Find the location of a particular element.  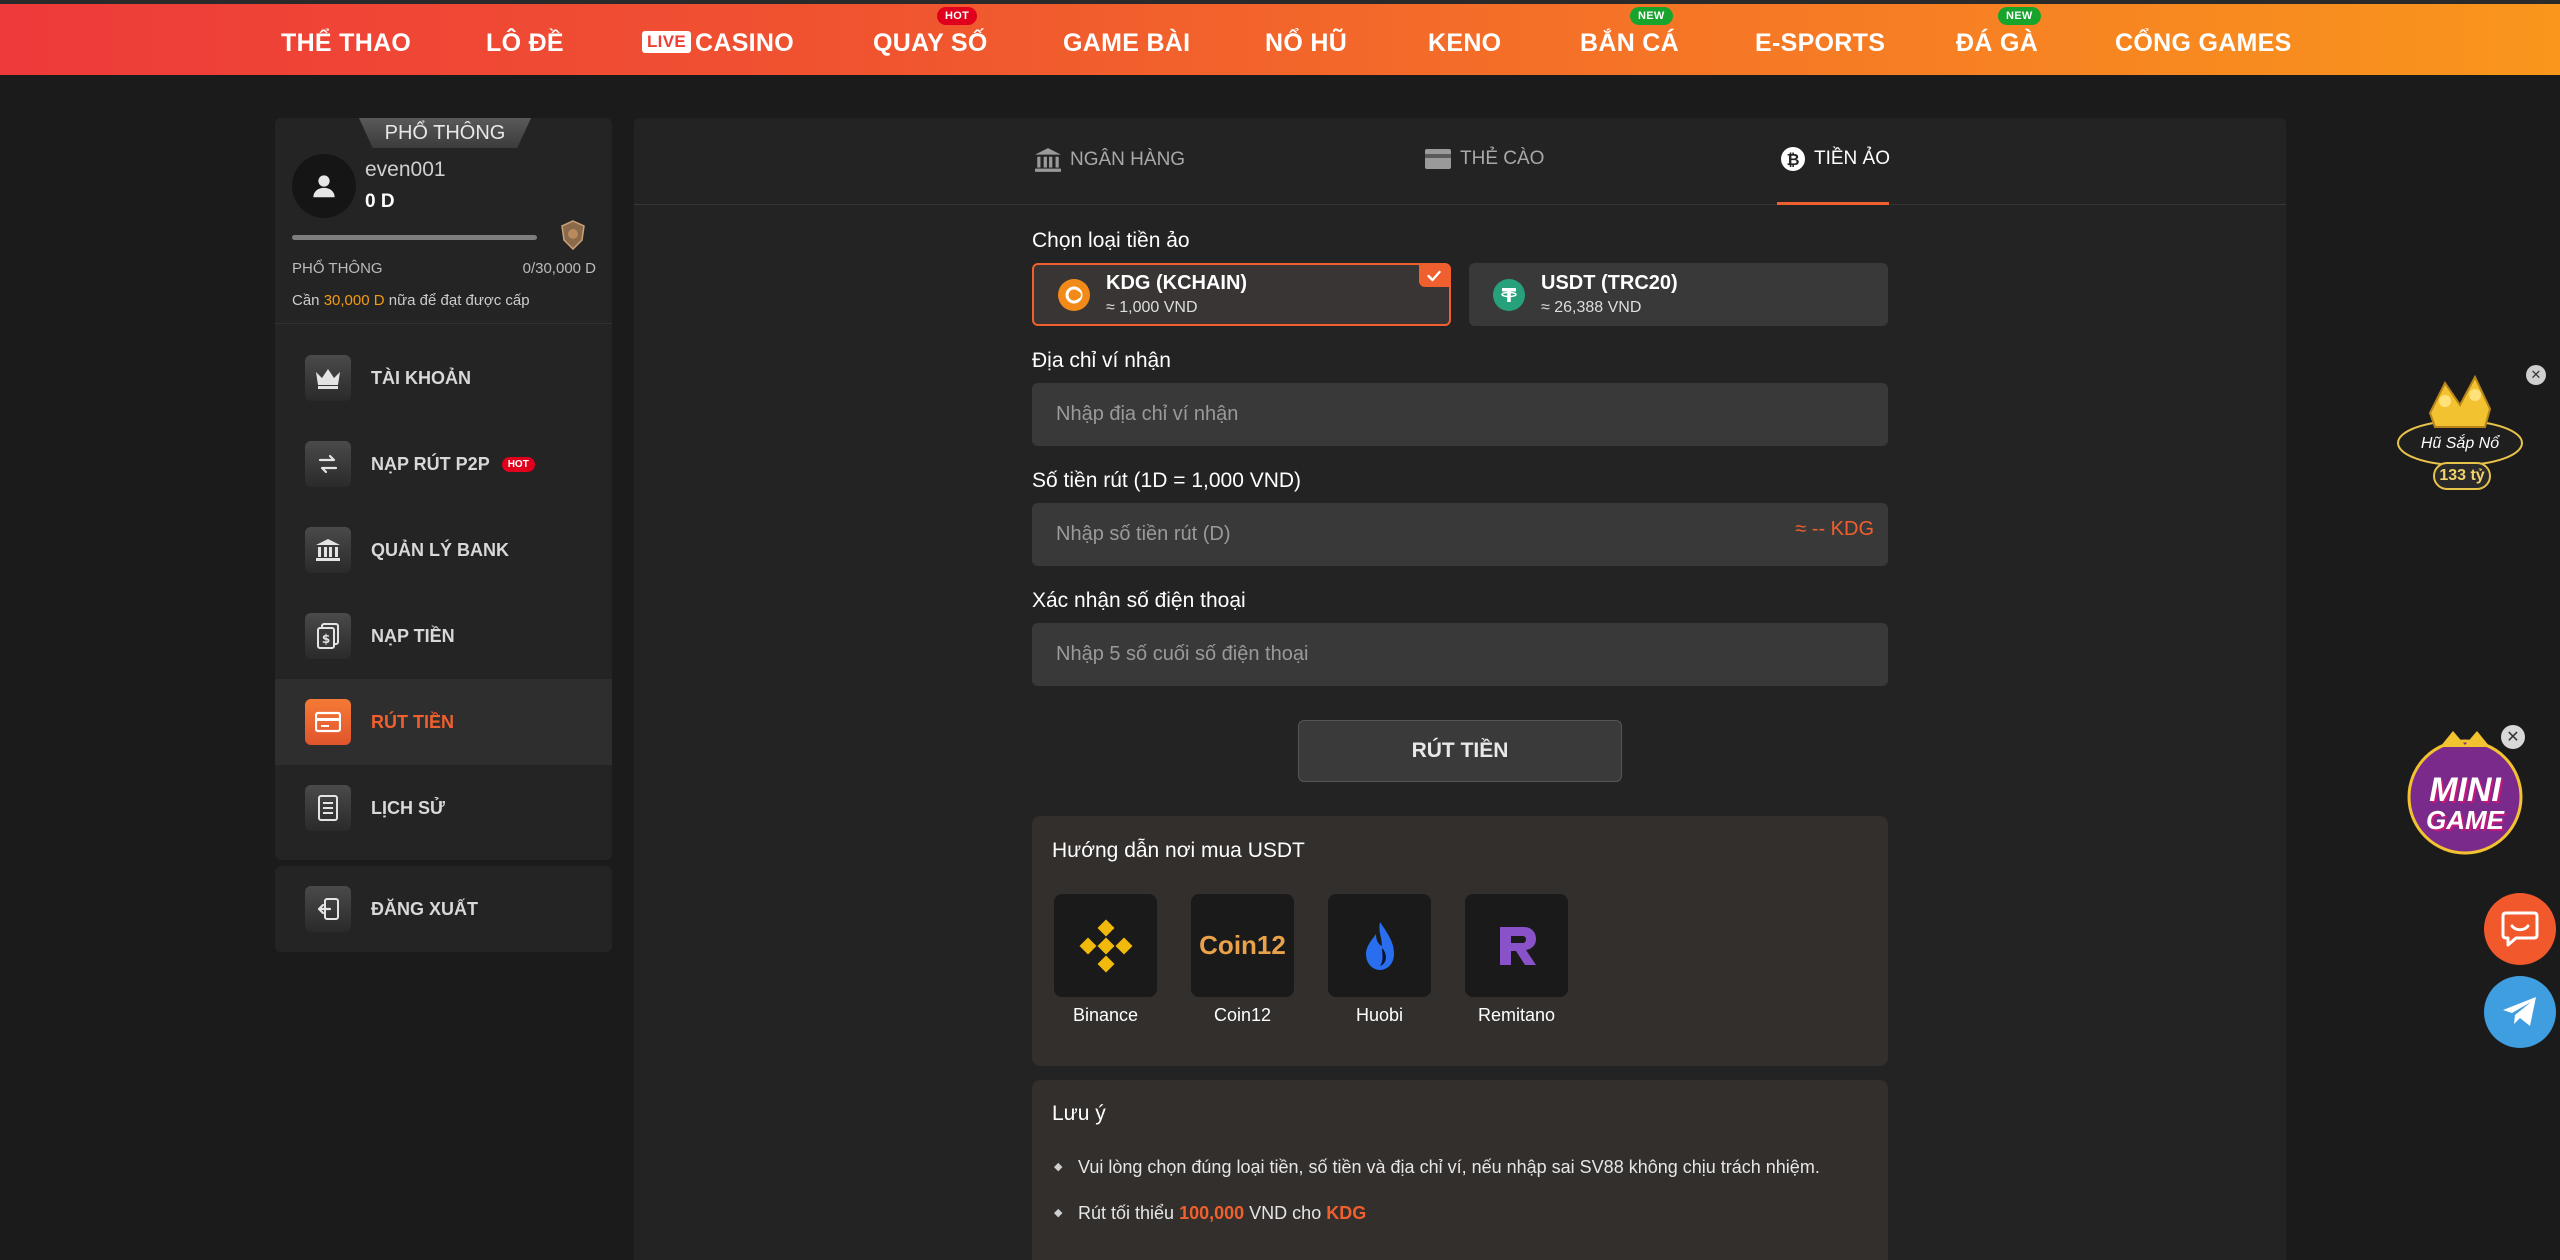

exchange-binance: Binance is located at coordinates (1105, 960).